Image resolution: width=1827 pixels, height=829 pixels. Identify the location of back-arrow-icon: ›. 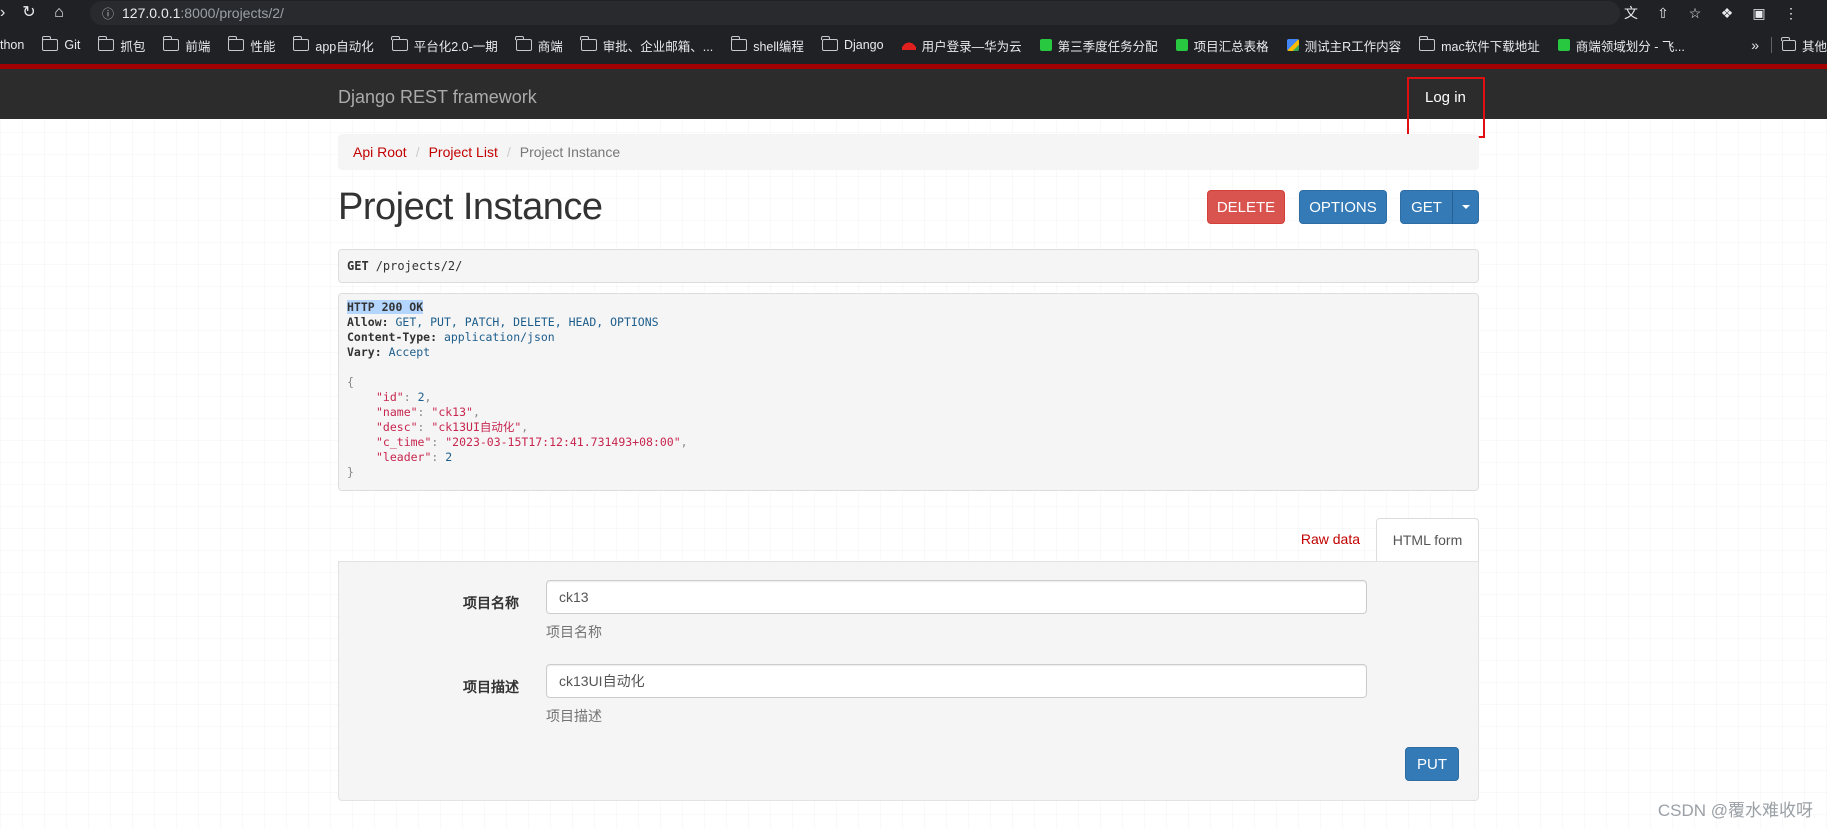
(7, 13).